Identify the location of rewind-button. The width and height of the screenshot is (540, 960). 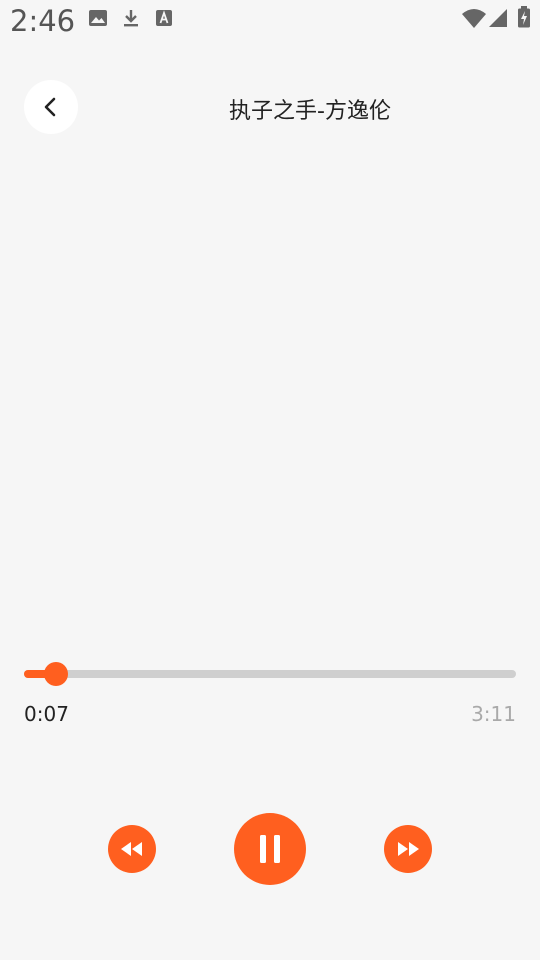
(132, 849).